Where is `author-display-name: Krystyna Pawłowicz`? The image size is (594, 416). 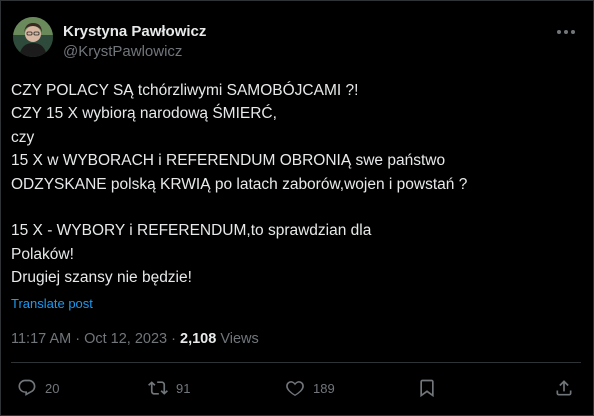
author-display-name: Krystyna Pawłowicz is located at coordinates (134, 32).